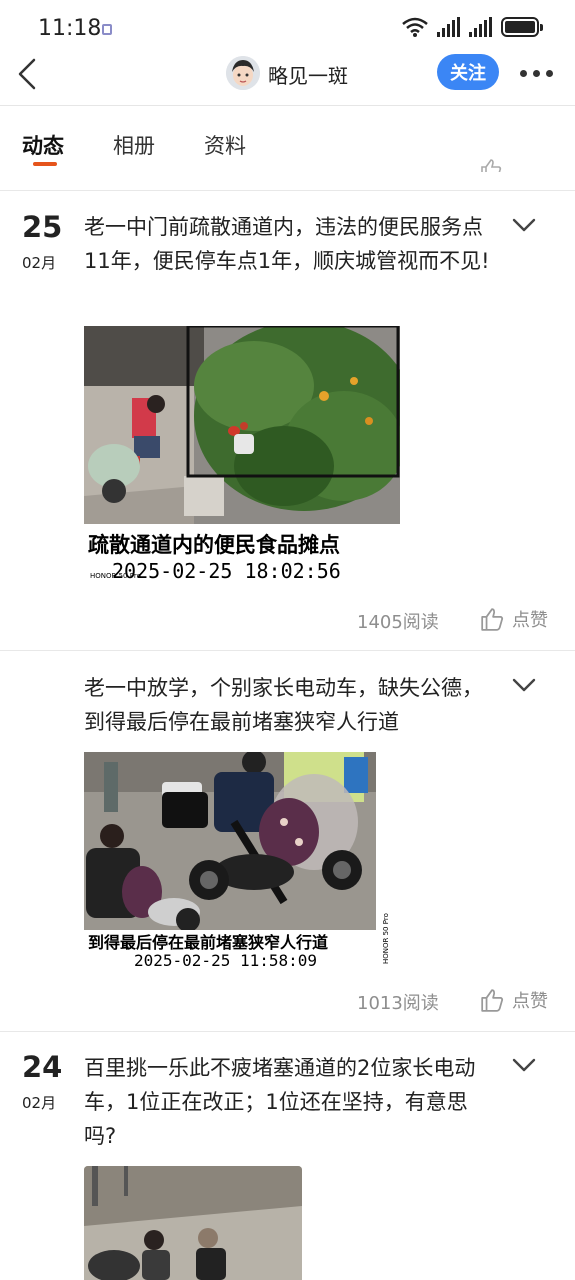 The width and height of the screenshot is (575, 1280). Describe the element at coordinates (208, 942) in the screenshot. I see `image-caption: 到得最后停在最前堵塞狭窄人行道` at that location.